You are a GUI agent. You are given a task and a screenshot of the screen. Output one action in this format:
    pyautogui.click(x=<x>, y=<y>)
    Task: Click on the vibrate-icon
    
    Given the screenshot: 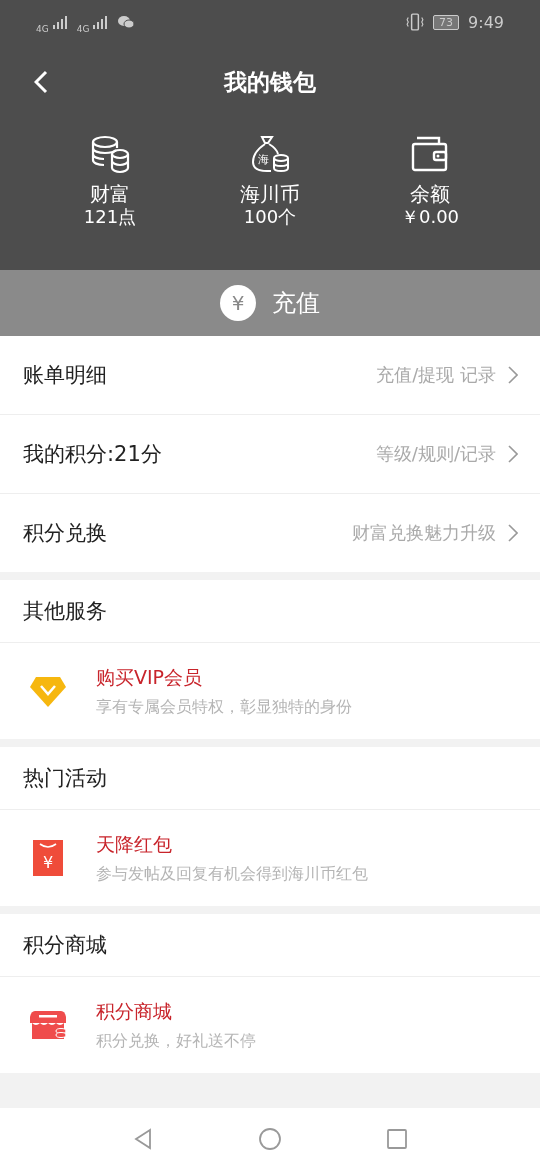 What is the action you would take?
    pyautogui.click(x=415, y=22)
    